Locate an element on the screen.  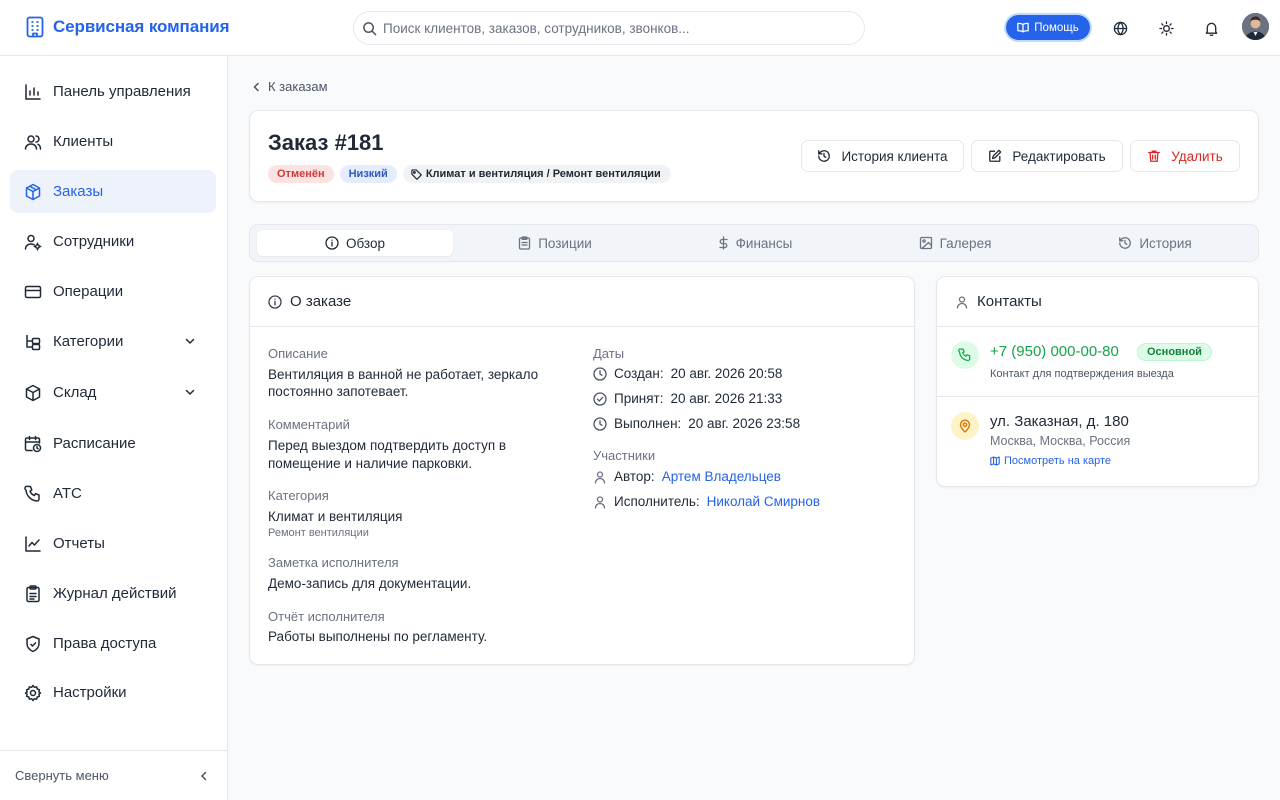
sidebar-item-label: Права доступа is located at coordinates (105, 643).